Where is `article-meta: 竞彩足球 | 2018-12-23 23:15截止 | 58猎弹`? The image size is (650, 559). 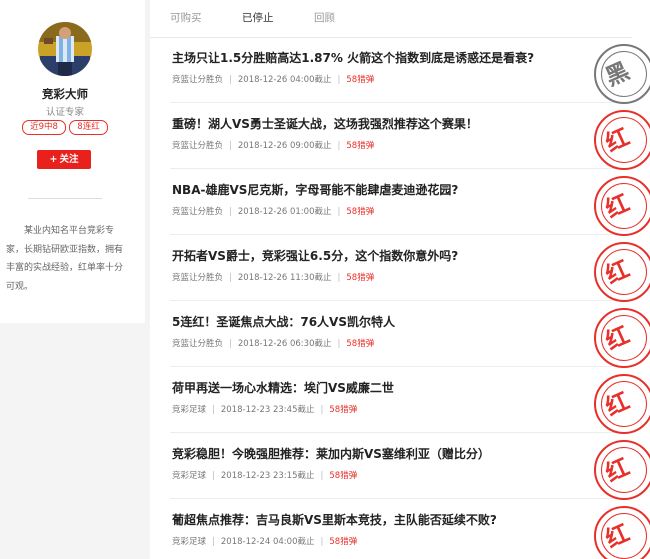 article-meta: 竞彩足球 | 2018-12-23 23:15截止 | 58猎弹 is located at coordinates (264, 475).